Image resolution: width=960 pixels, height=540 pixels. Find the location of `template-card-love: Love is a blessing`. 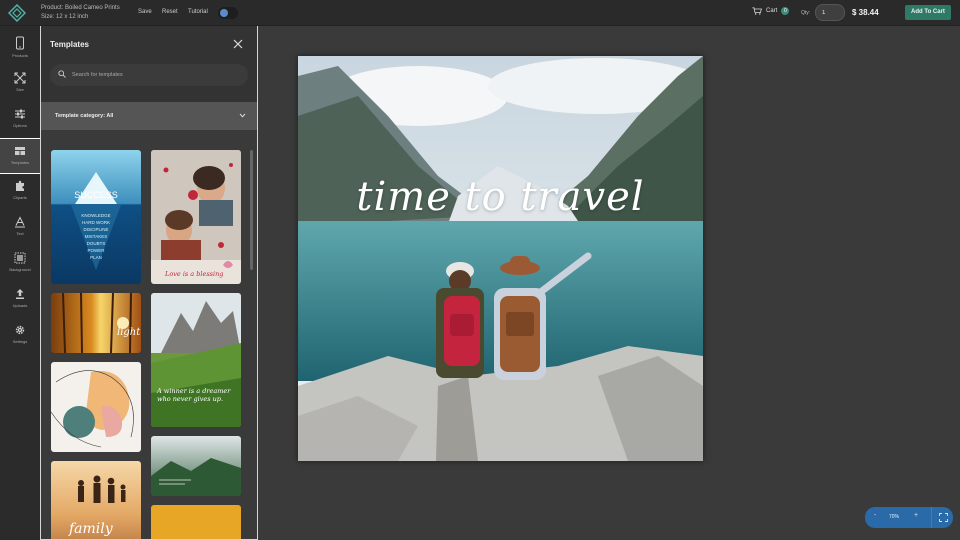

template-card-love: Love is a blessing is located at coordinates (196, 217).